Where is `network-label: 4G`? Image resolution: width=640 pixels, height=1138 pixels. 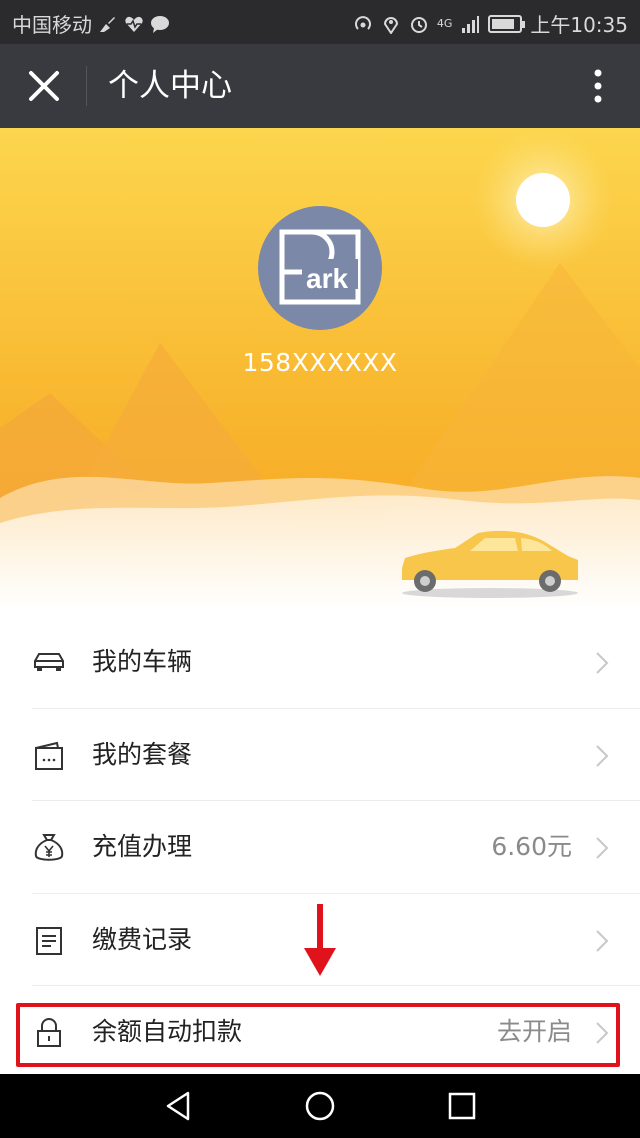
network-label: 4G is located at coordinates (444, 23).